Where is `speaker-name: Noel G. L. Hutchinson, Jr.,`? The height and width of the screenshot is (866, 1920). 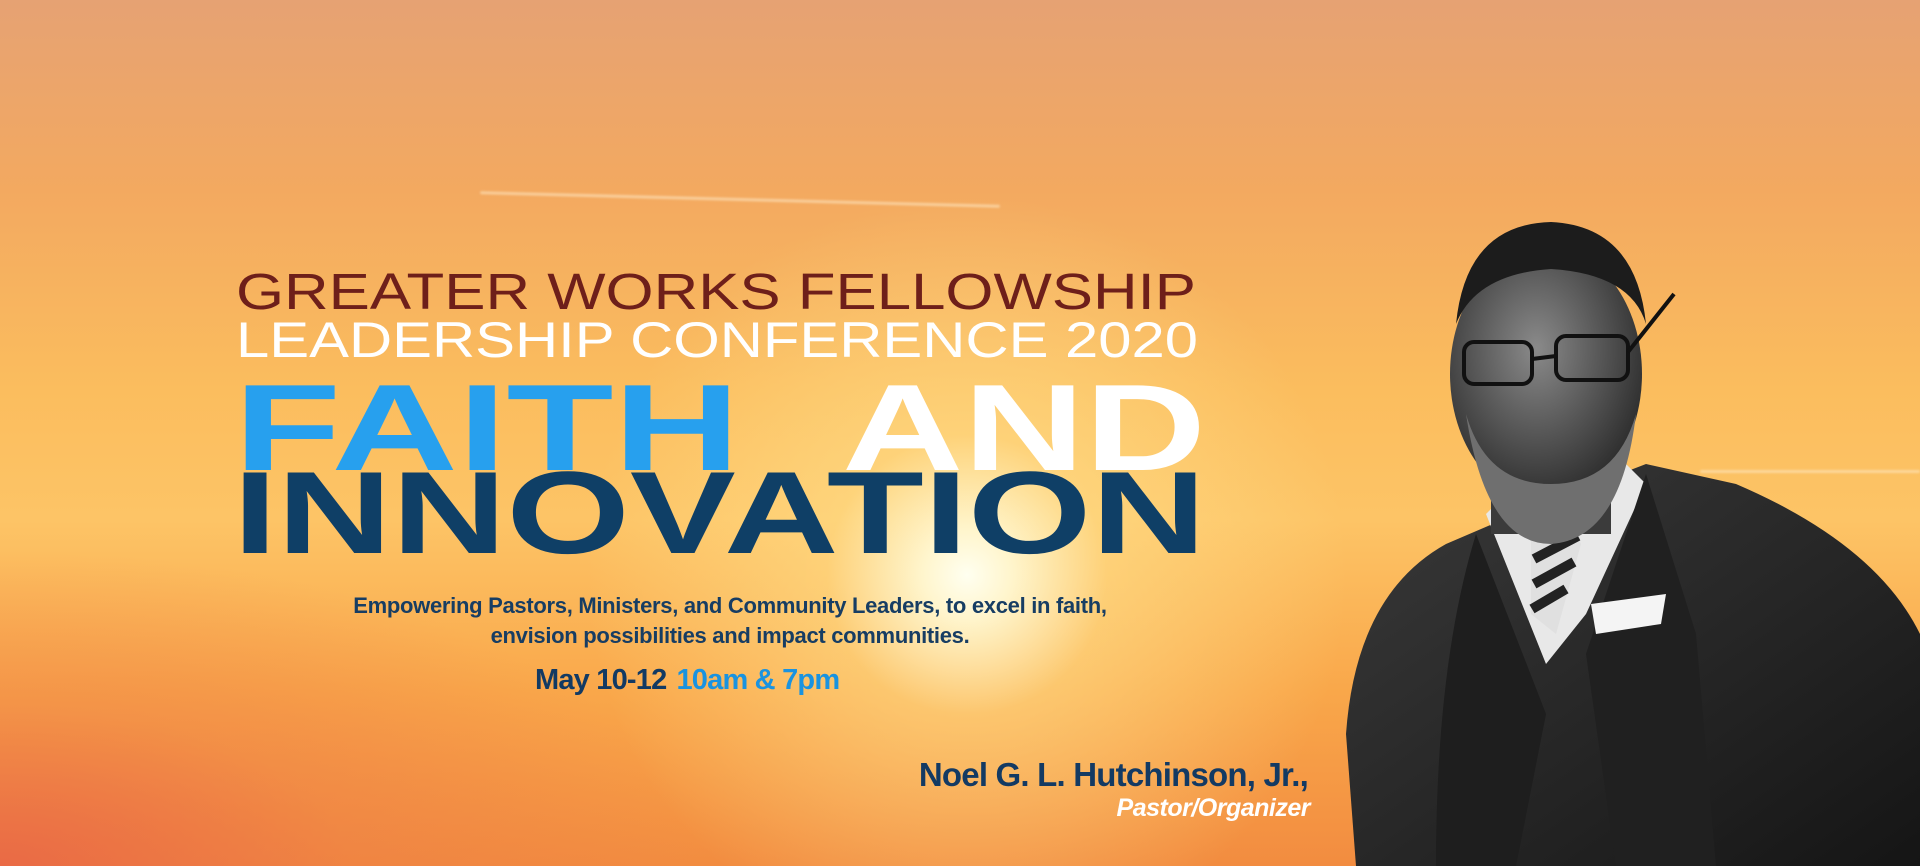
speaker-name: Noel G. L. Hutchinson, Jr., is located at coordinates (1113, 774).